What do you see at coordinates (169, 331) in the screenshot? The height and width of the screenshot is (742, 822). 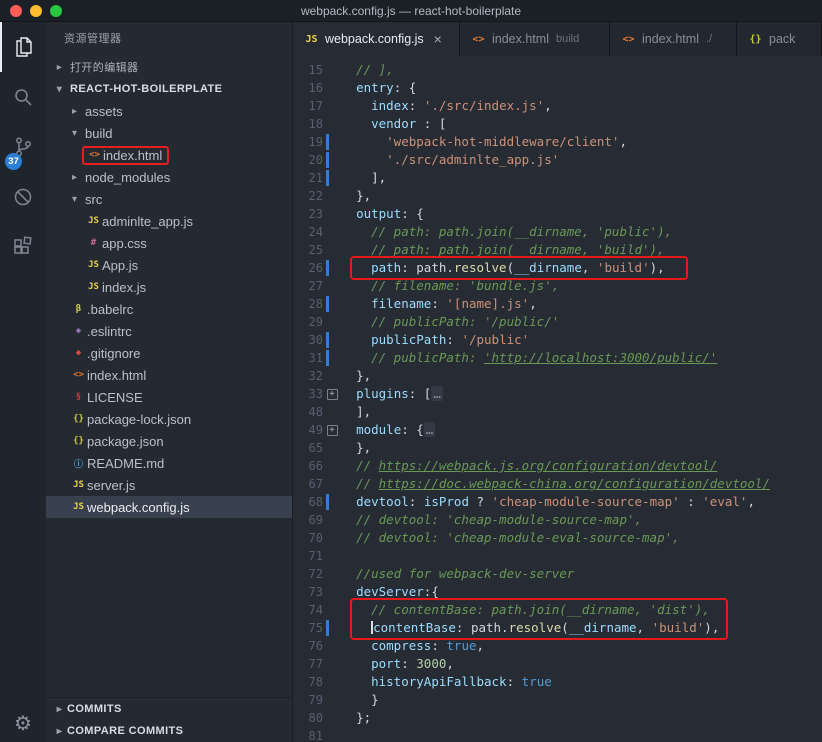 I see `tree-file--eslintrc: ◈ .eslintrc` at bounding box center [169, 331].